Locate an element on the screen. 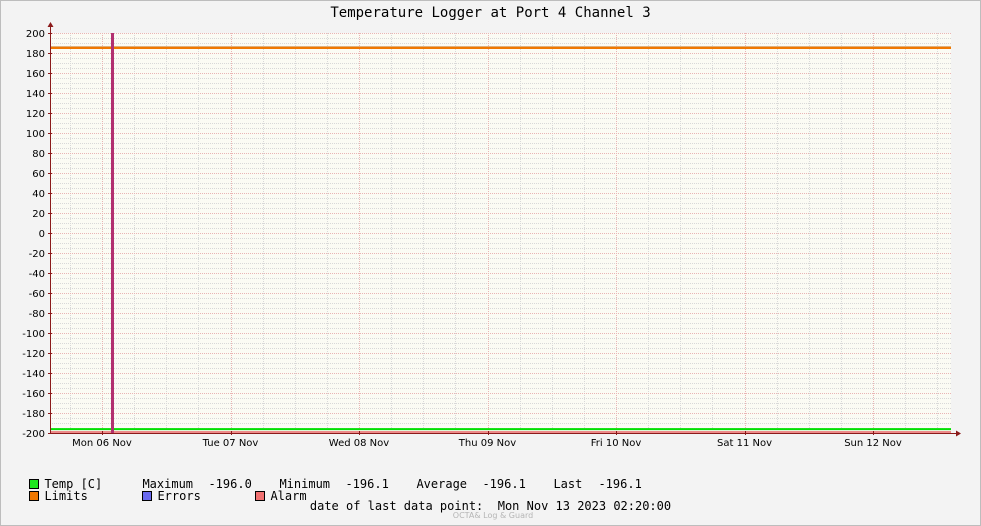 This screenshot has height=526, width=981. y-tick-label: 200 is located at coordinates (35, 34).